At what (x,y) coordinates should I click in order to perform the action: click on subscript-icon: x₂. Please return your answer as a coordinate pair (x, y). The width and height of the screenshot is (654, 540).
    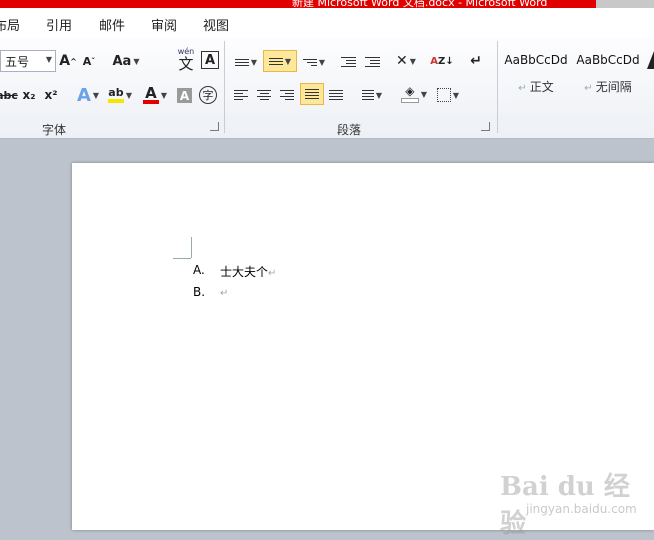
    Looking at the image, I should click on (29, 95).